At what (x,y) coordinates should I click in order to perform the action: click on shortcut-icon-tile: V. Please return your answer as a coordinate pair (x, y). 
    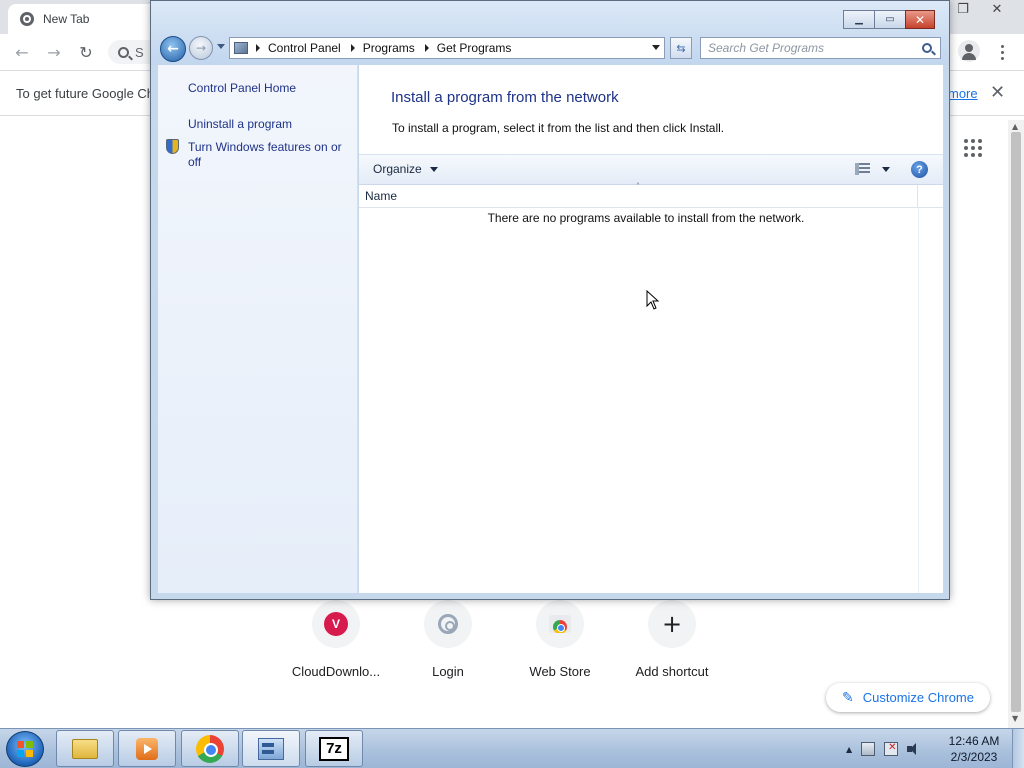
    Looking at the image, I should click on (336, 624).